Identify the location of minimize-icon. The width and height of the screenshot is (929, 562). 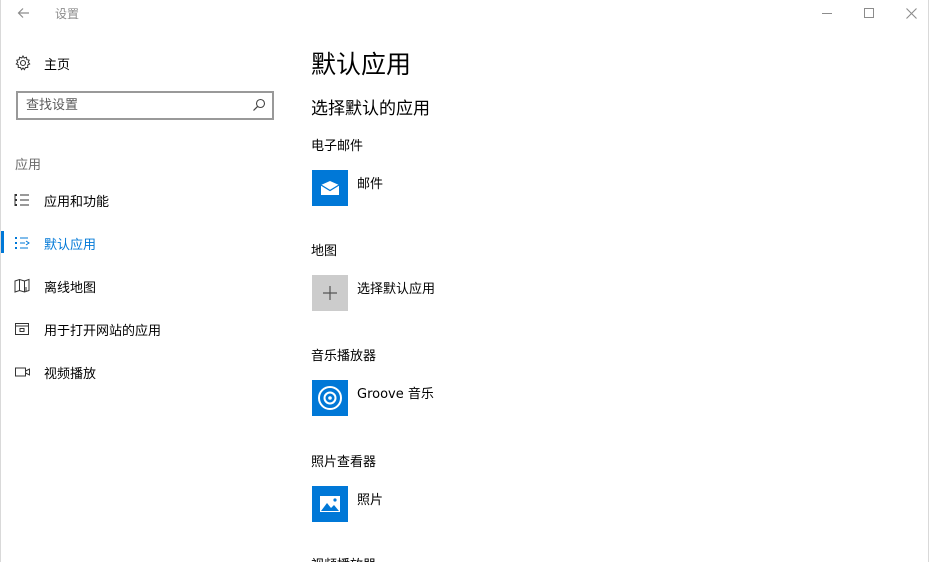
(827, 13).